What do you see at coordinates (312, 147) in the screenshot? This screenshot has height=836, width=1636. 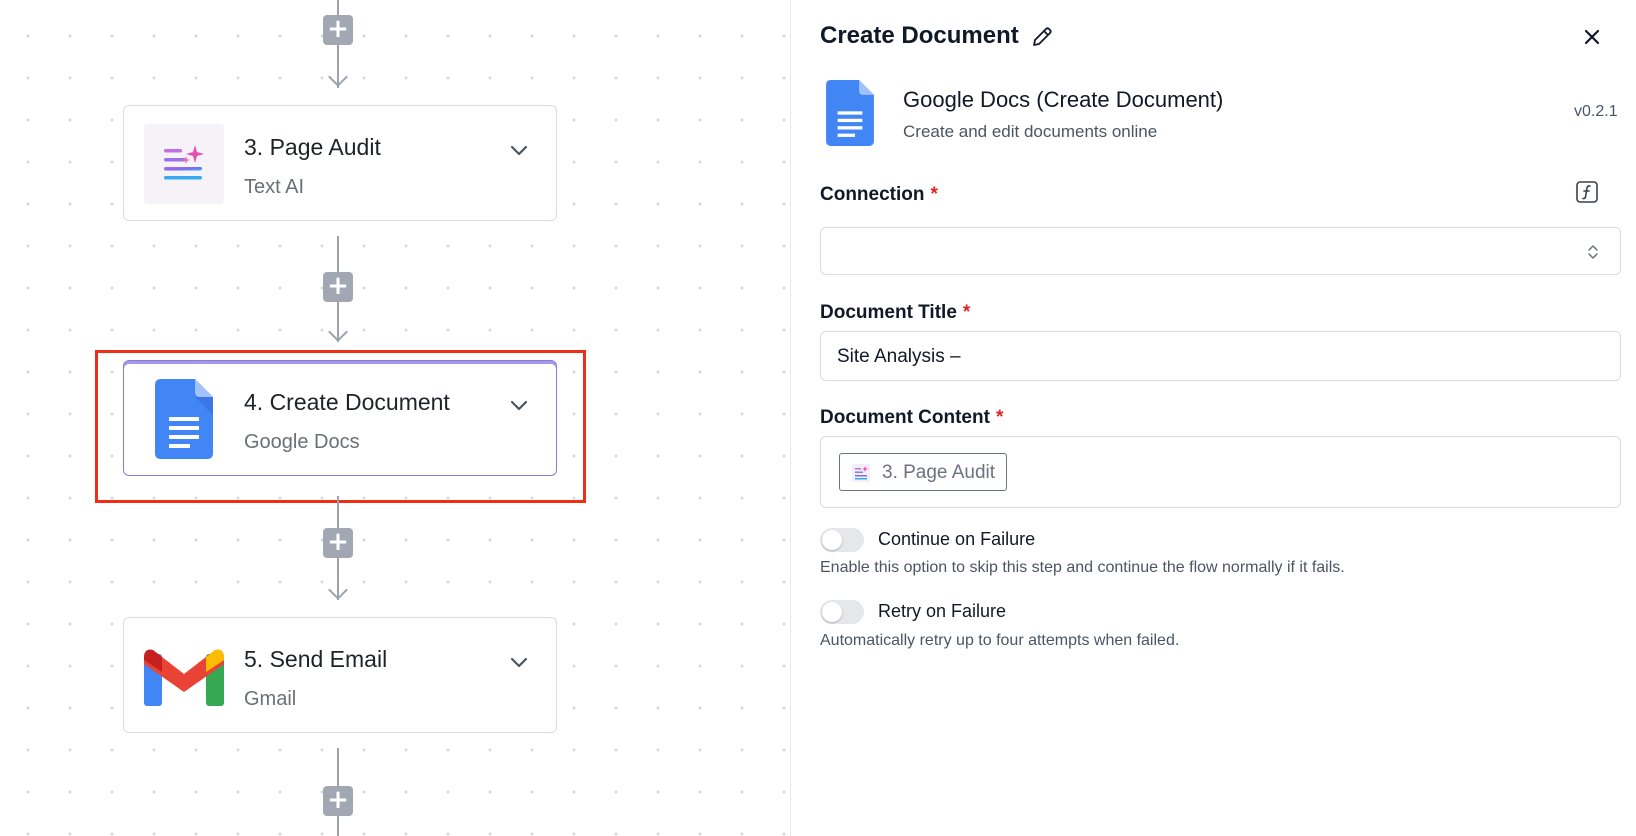 I see `step-title: 3. Page Audit` at bounding box center [312, 147].